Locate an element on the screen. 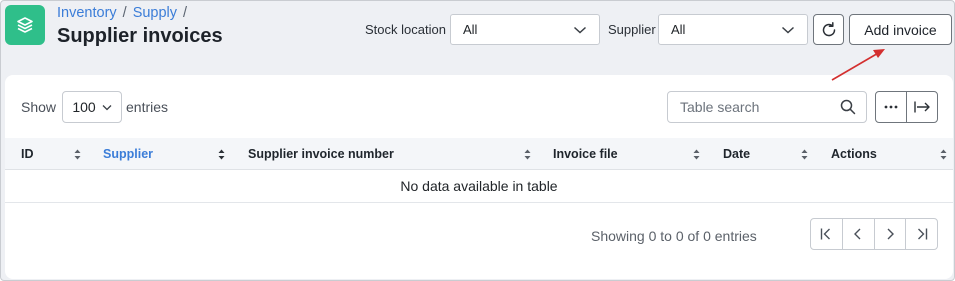 This screenshot has width=955, height=281. breadcrumb-supply: Supply is located at coordinates (155, 13).